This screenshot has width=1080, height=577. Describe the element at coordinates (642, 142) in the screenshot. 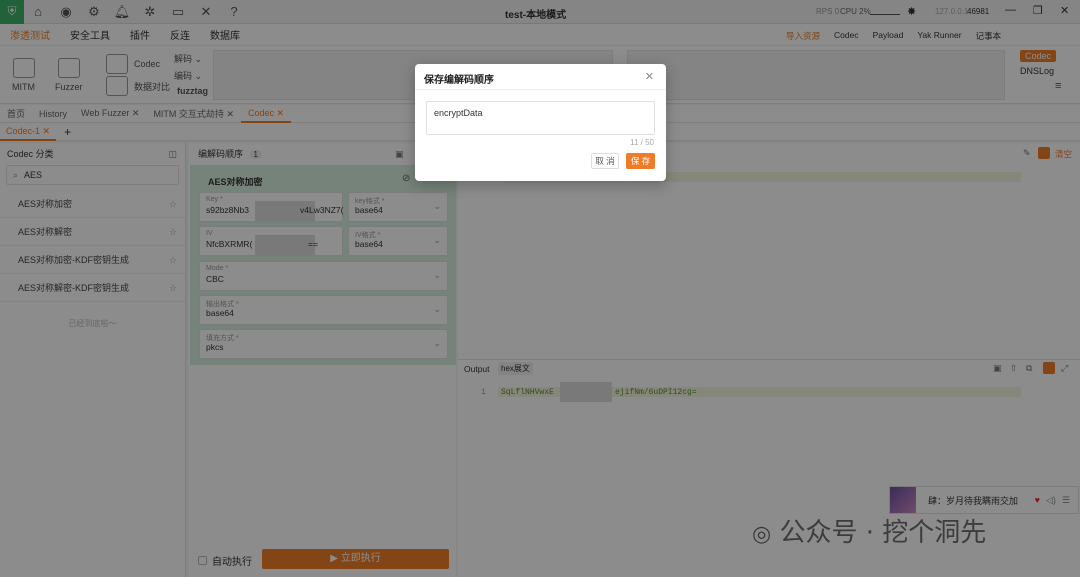

I see `char-counter: 11 / 50` at that location.